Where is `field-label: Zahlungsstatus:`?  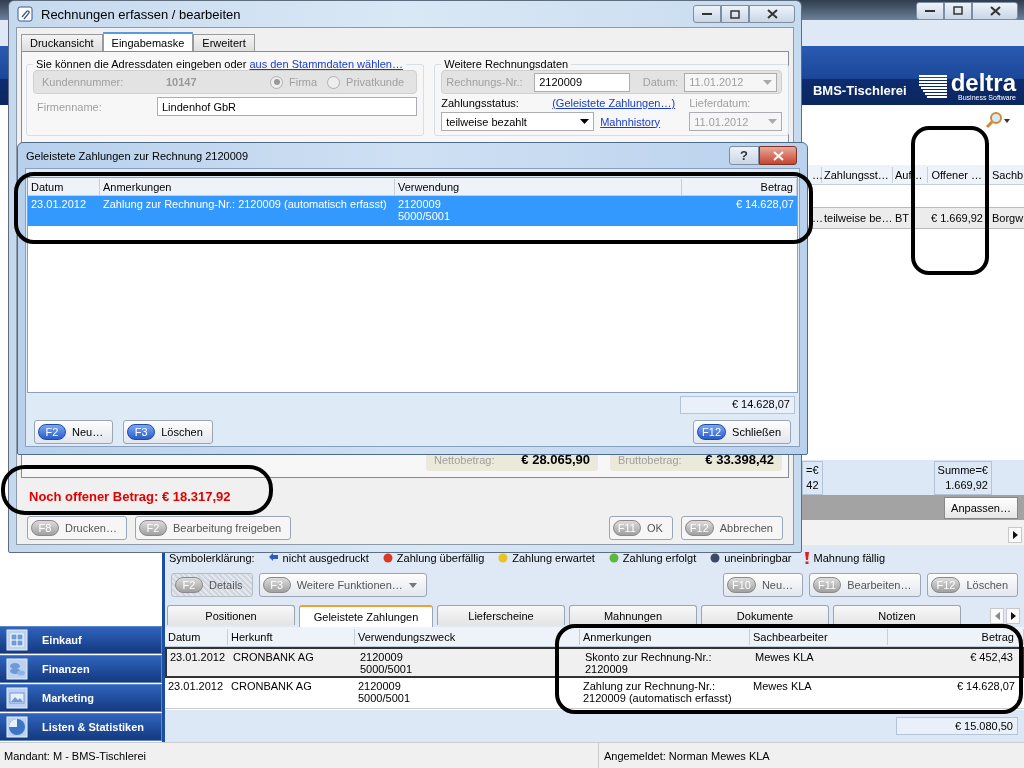 field-label: Zahlungsstatus: is located at coordinates (480, 103).